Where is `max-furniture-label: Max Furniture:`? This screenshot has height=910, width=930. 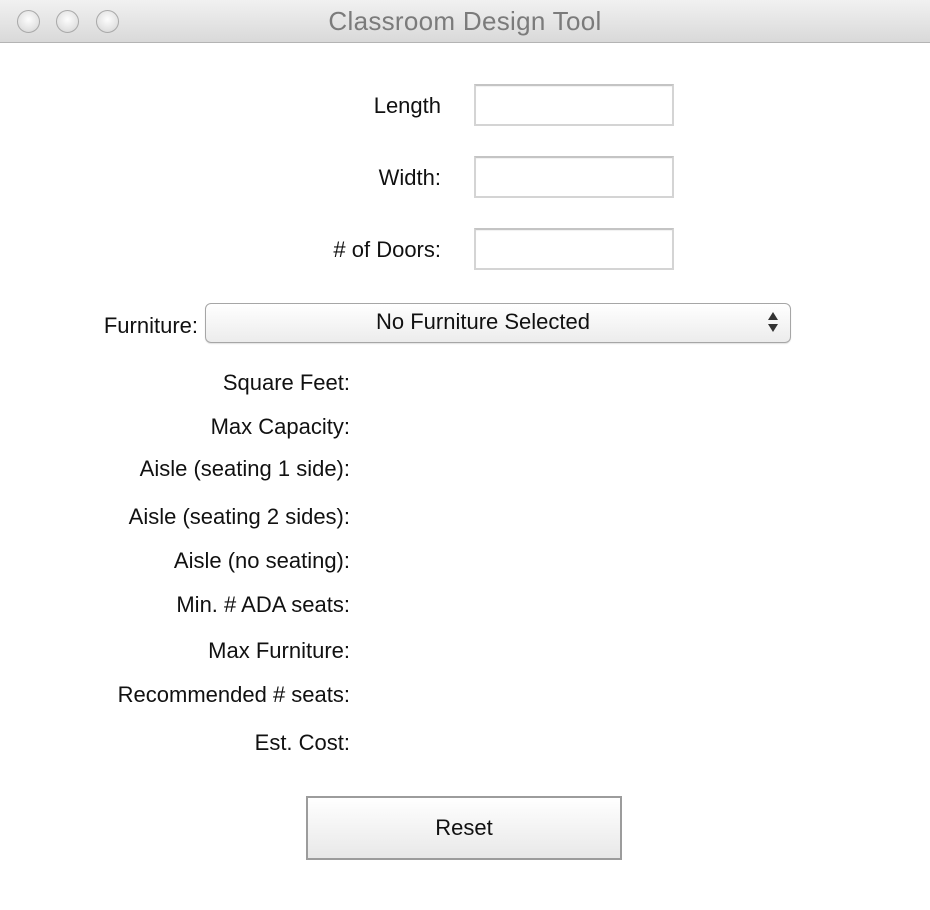 max-furniture-label: Max Furniture: is located at coordinates (279, 650).